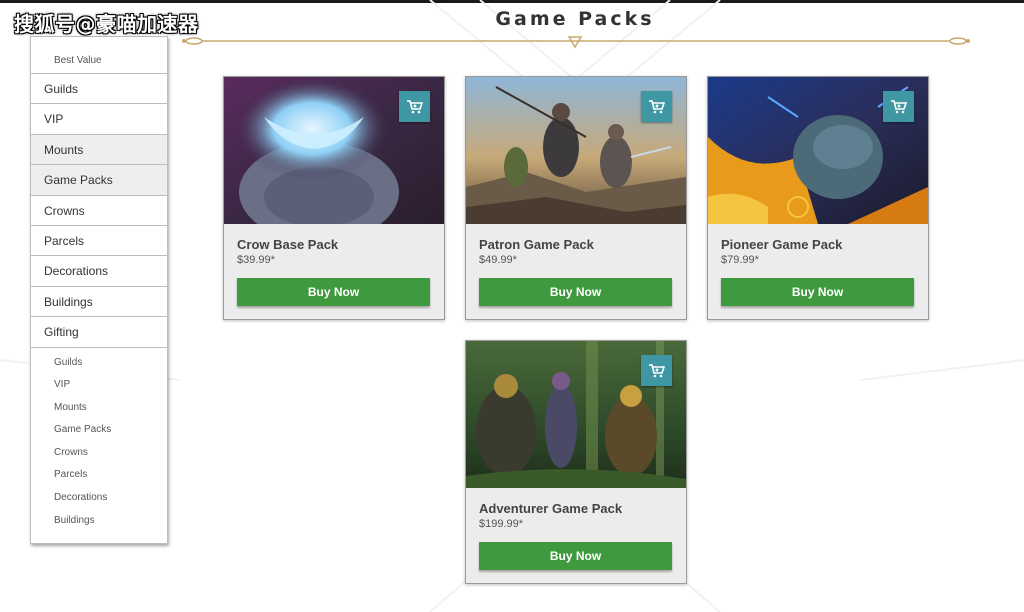 Image resolution: width=1024 pixels, height=612 pixels. What do you see at coordinates (550, 508) in the screenshot?
I see `product-name: Adventurer Game Pack` at bounding box center [550, 508].